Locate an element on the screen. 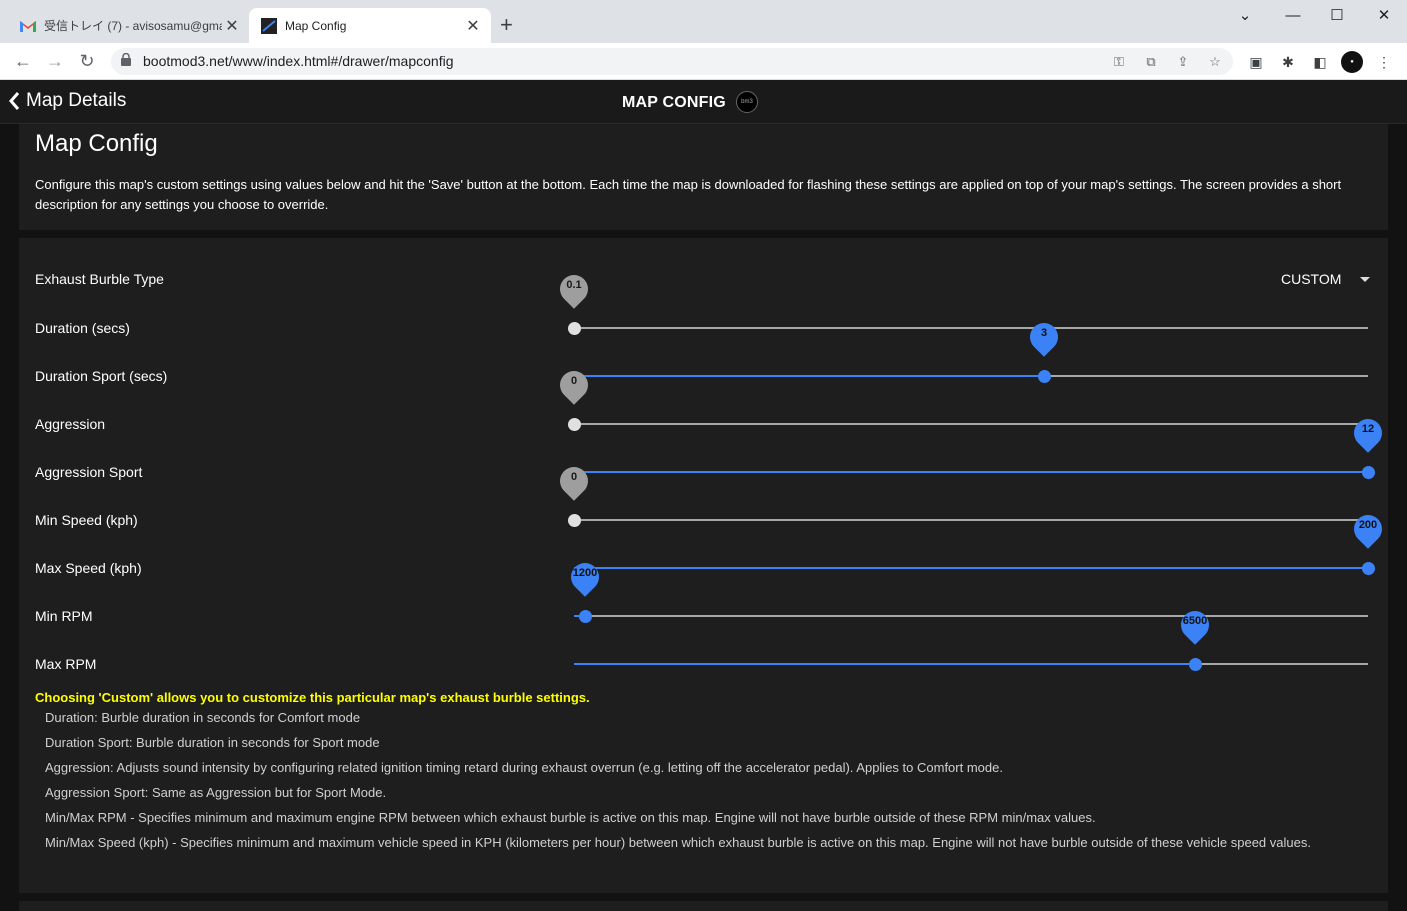 The width and height of the screenshot is (1407, 911). slider-label: Duration Sport (secs) is located at coordinates (101, 376).